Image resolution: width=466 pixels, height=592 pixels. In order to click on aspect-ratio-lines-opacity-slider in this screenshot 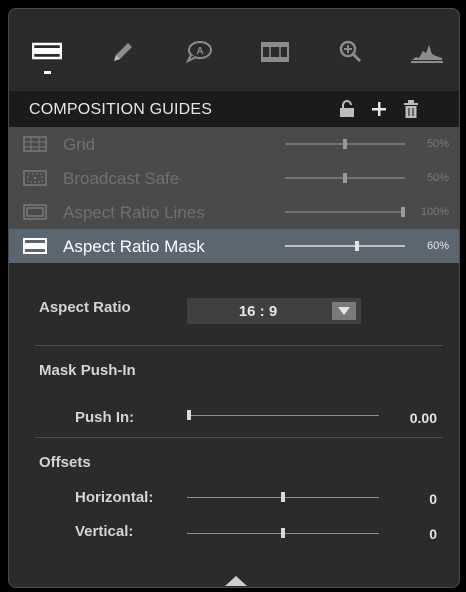, I will do `click(345, 212)`.